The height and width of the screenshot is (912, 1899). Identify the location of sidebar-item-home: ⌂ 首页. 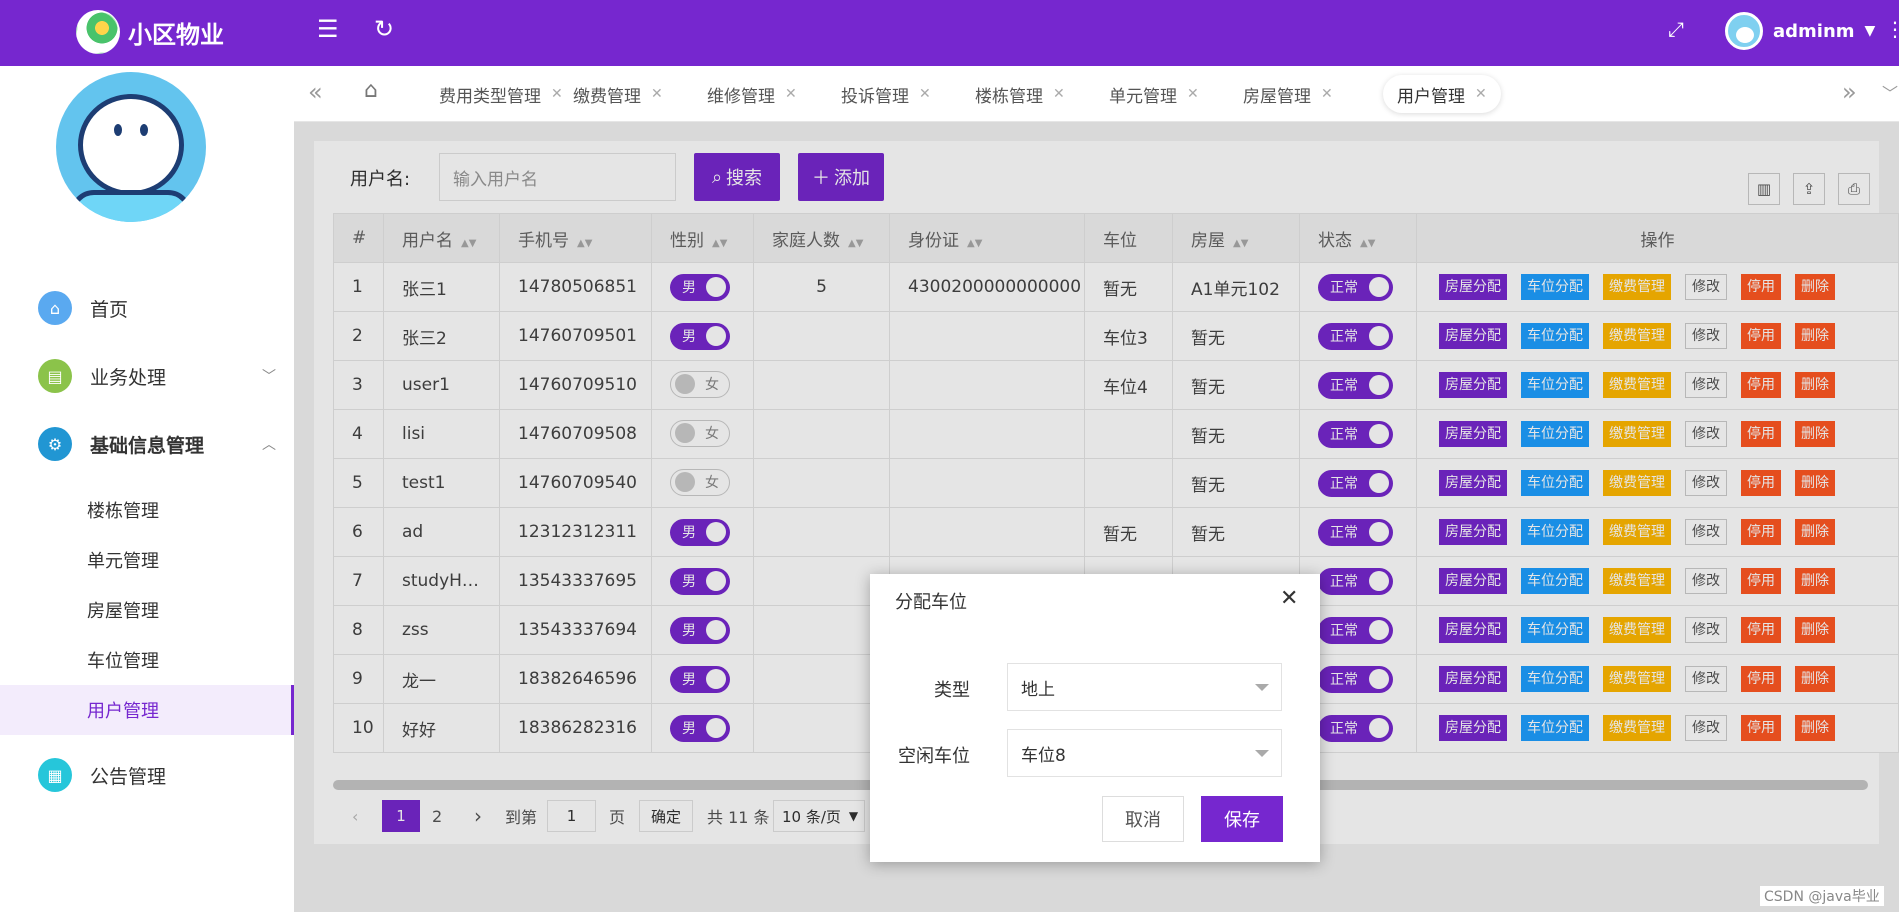
(147, 308).